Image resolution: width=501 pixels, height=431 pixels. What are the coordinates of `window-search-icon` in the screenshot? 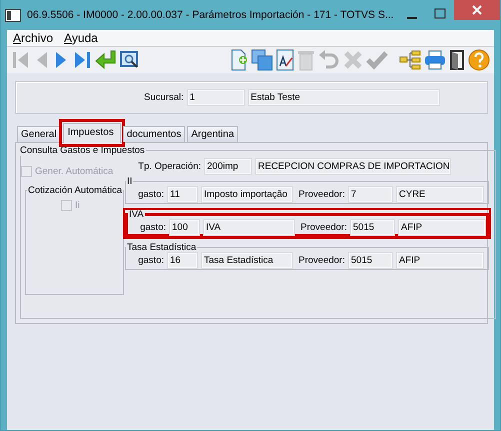 It's located at (130, 60).